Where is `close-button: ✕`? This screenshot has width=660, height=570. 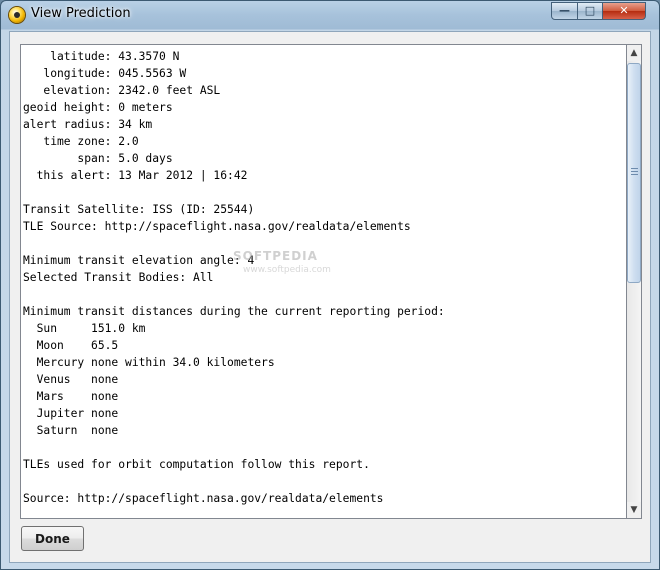 close-button: ✕ is located at coordinates (624, 11).